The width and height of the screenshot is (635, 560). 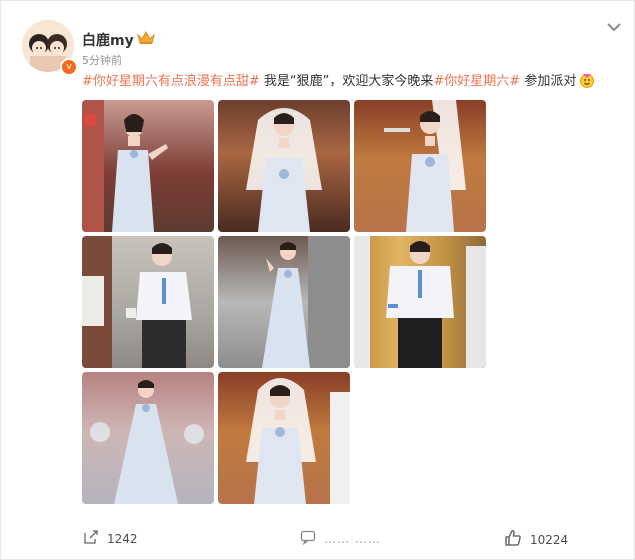 What do you see at coordinates (102, 60) in the screenshot?
I see `post-time: 5分钟前` at bounding box center [102, 60].